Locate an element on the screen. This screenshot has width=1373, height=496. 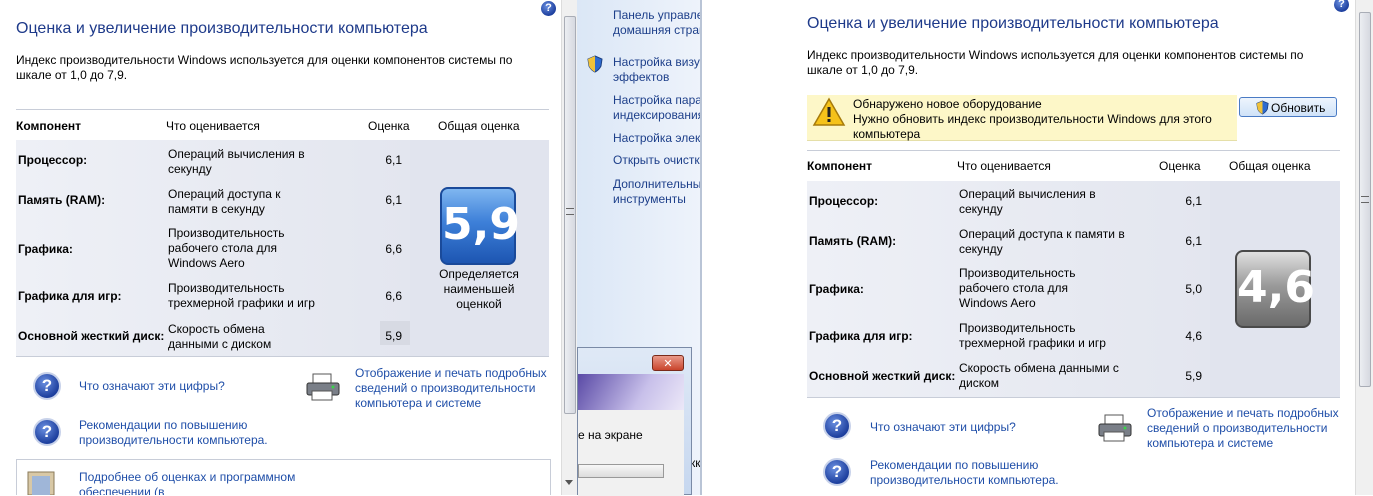
dialog-window: ✕ е на экране is located at coordinates (634, 421).